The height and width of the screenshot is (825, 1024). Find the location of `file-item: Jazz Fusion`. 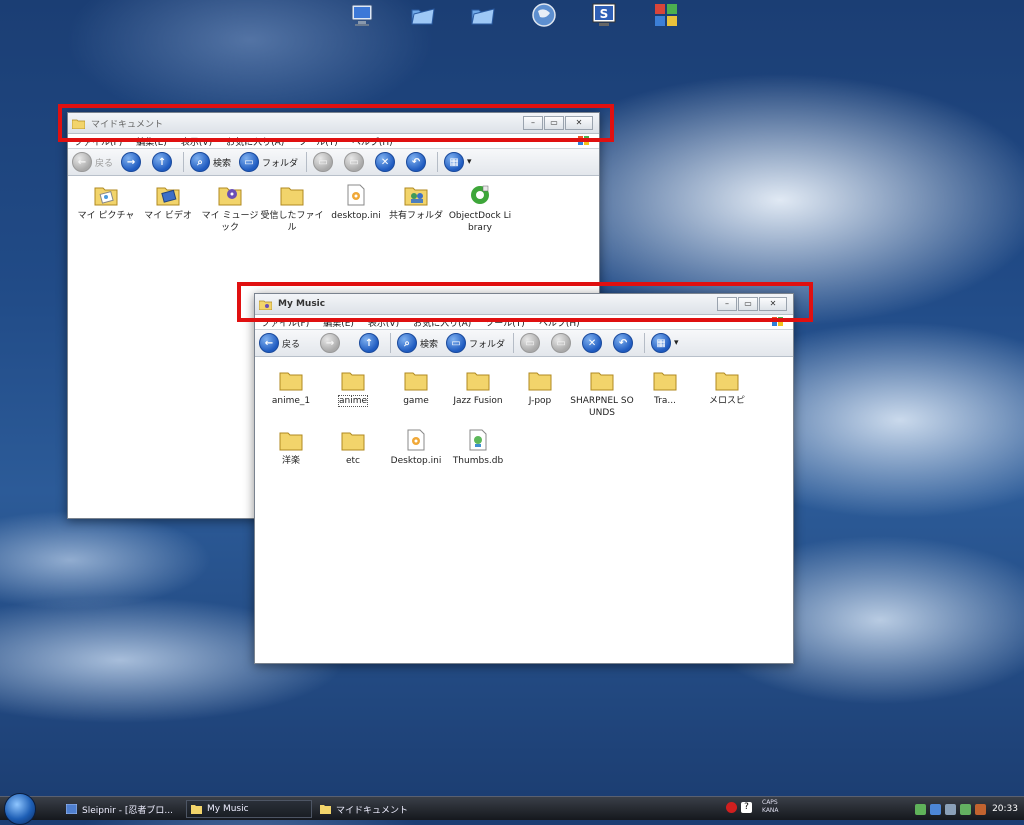

file-item: Jazz Fusion is located at coordinates (478, 388).